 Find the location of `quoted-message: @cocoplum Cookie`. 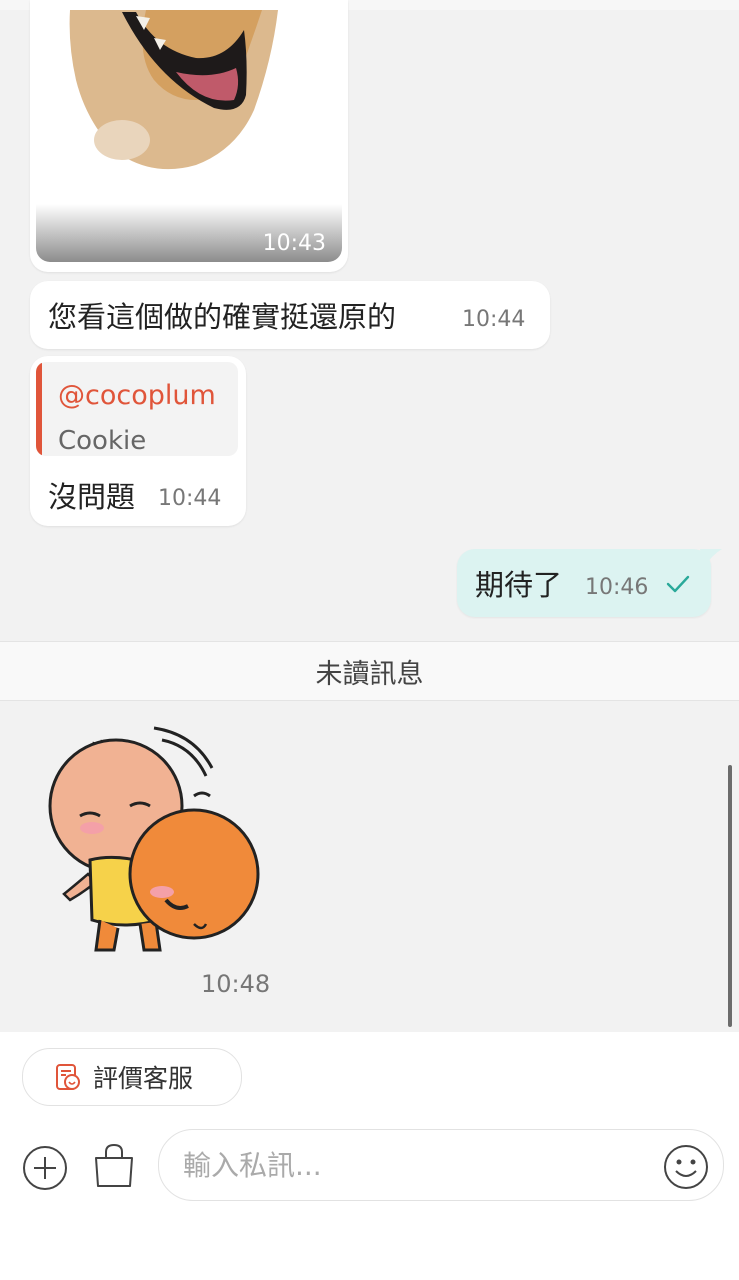

quoted-message: @cocoplum Cookie is located at coordinates (137, 409).